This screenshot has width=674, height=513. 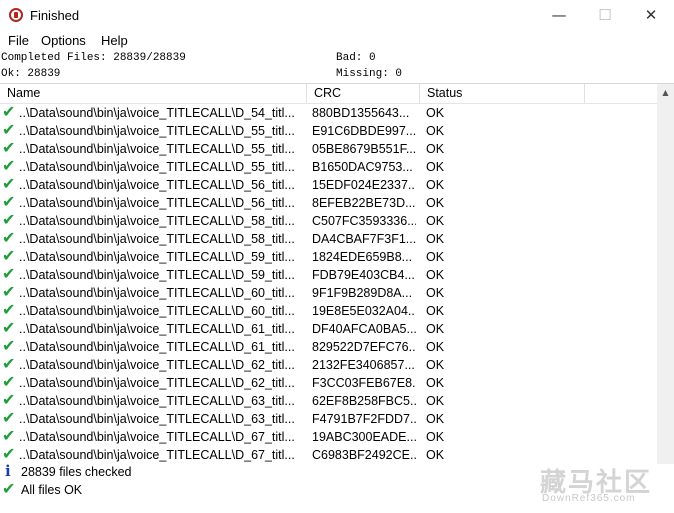 I want to click on menu-help: Help, so click(x=114, y=40).